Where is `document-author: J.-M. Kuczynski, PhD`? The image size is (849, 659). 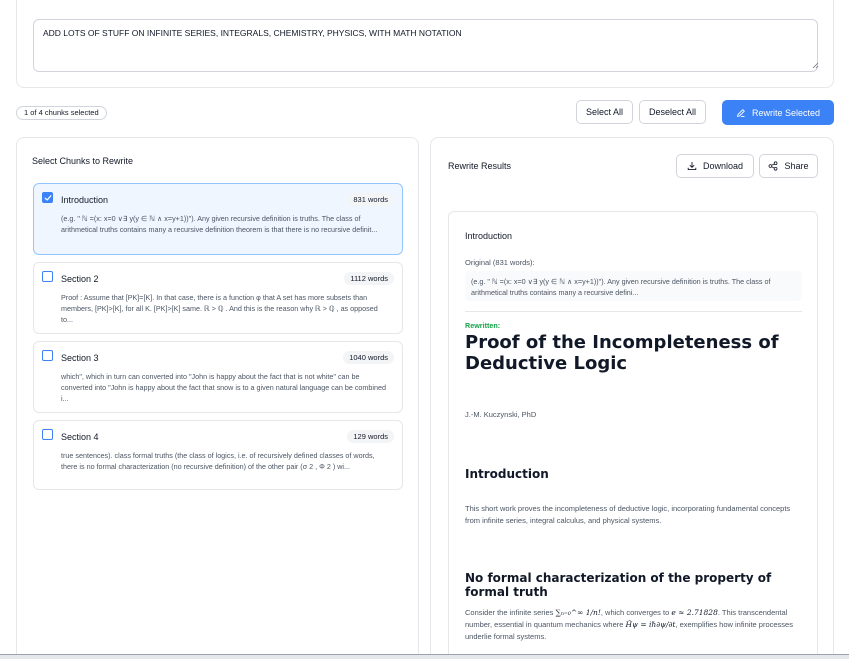
document-author: J.-M. Kuczynski, PhD is located at coordinates (501, 414).